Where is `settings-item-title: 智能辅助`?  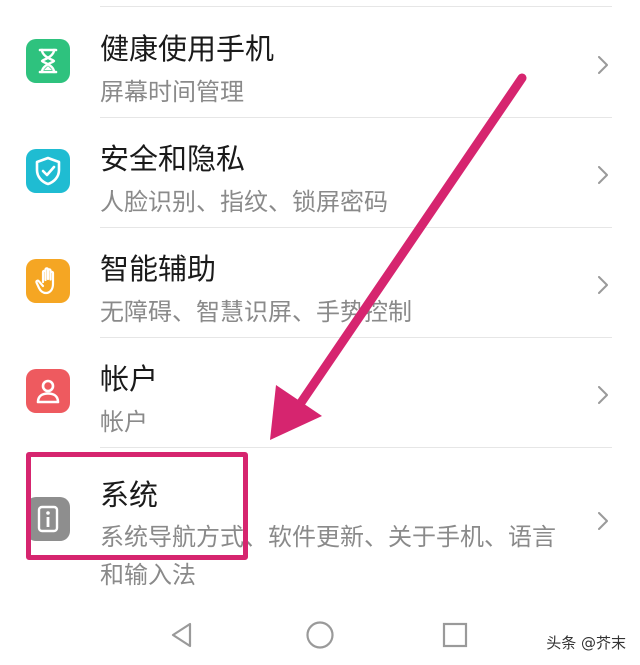
settings-item-title: 智能辅助 is located at coordinates (158, 269).